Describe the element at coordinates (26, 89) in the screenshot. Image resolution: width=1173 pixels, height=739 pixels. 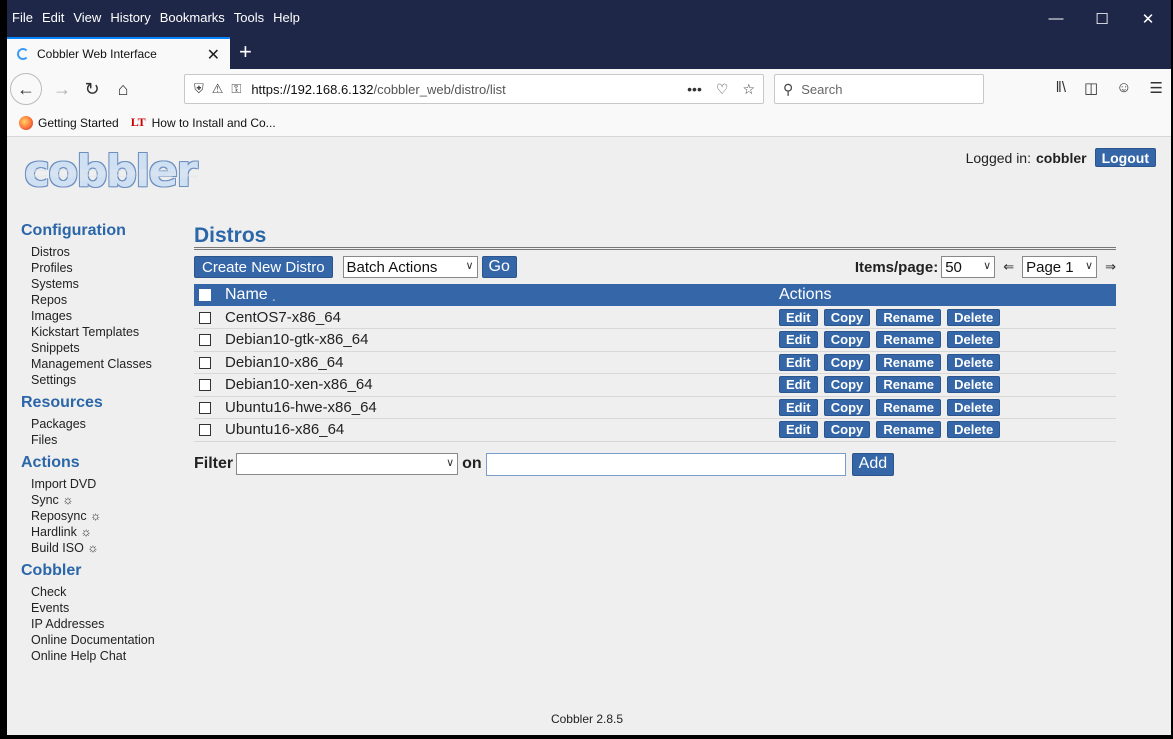
I see `back-icon: ←` at that location.